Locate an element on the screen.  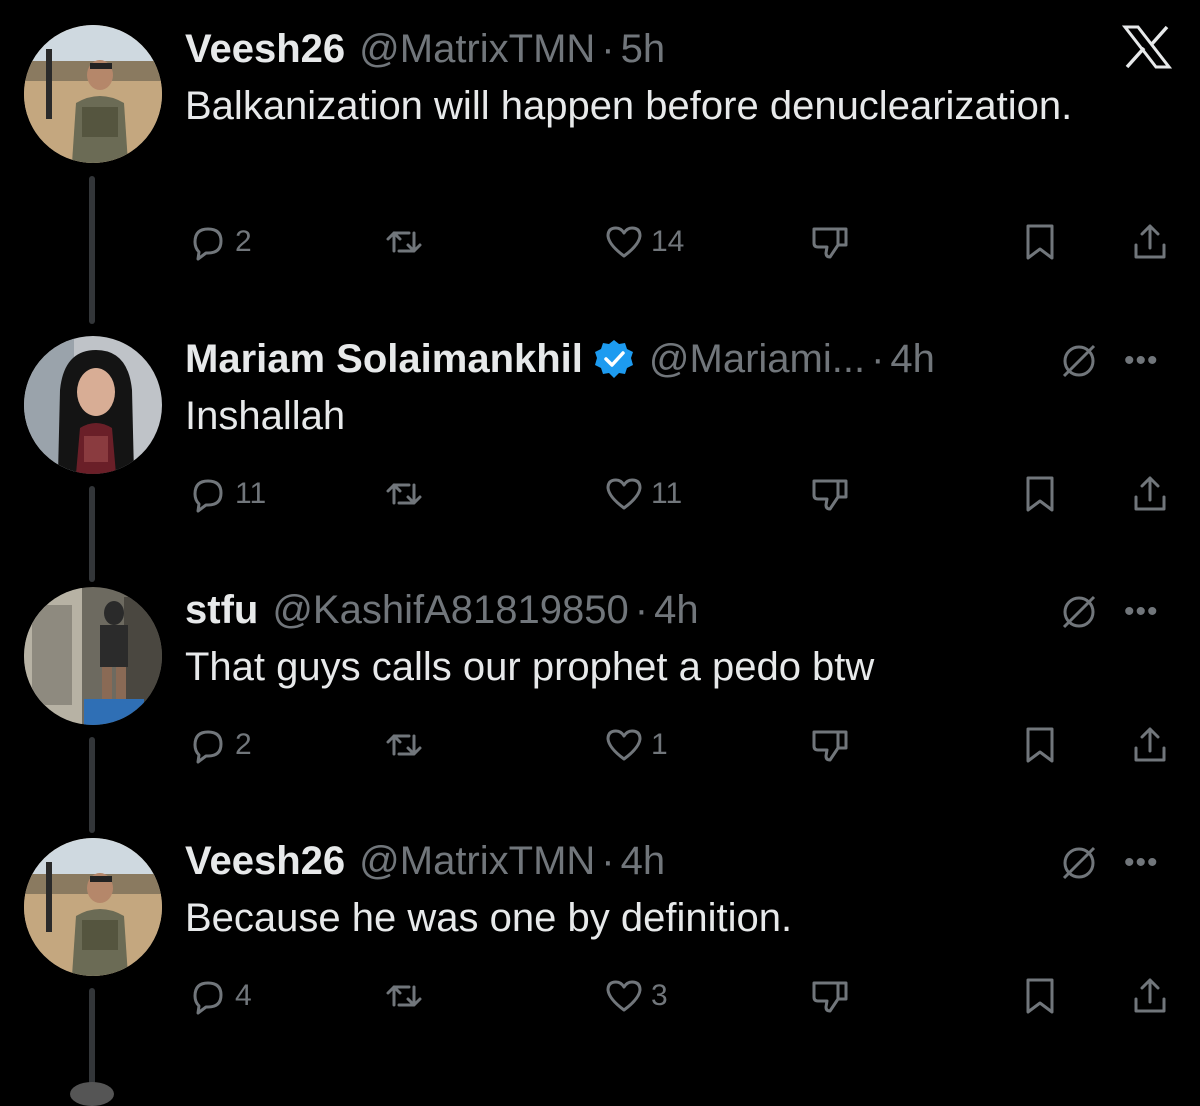
action-bar: 2 1 is located at coordinates (685, 745).